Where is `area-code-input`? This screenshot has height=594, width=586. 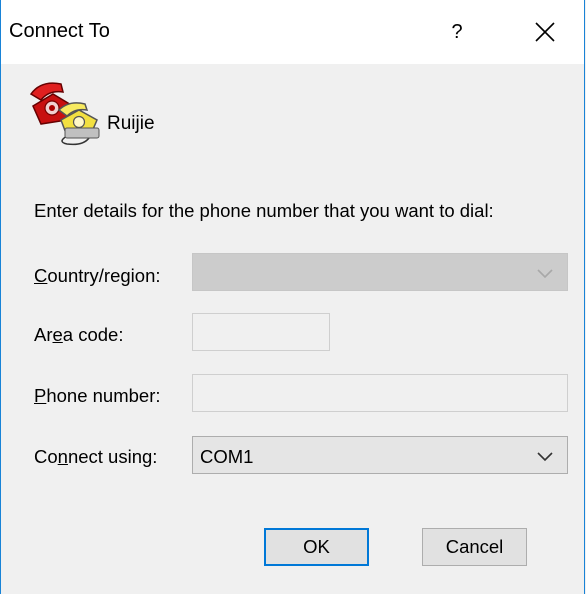 area-code-input is located at coordinates (261, 332).